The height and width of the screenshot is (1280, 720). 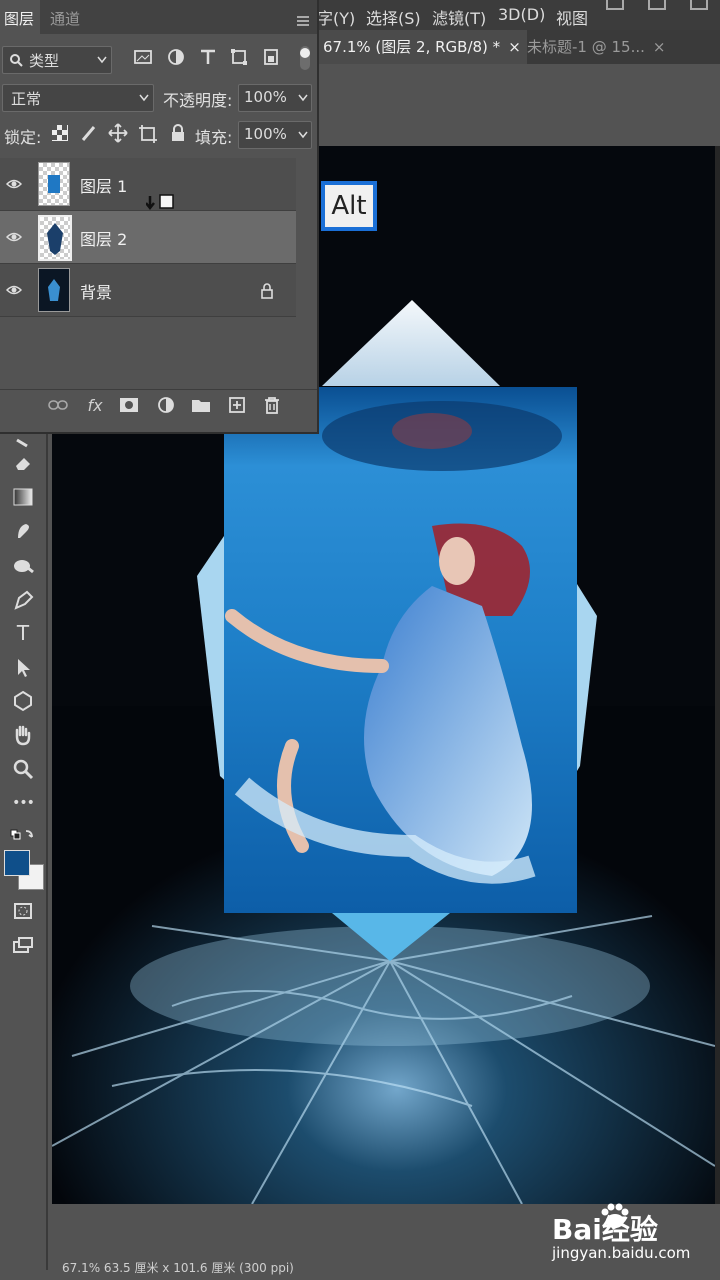 What do you see at coordinates (19, 18) in the screenshot?
I see `tab-layers: 图层` at bounding box center [19, 18].